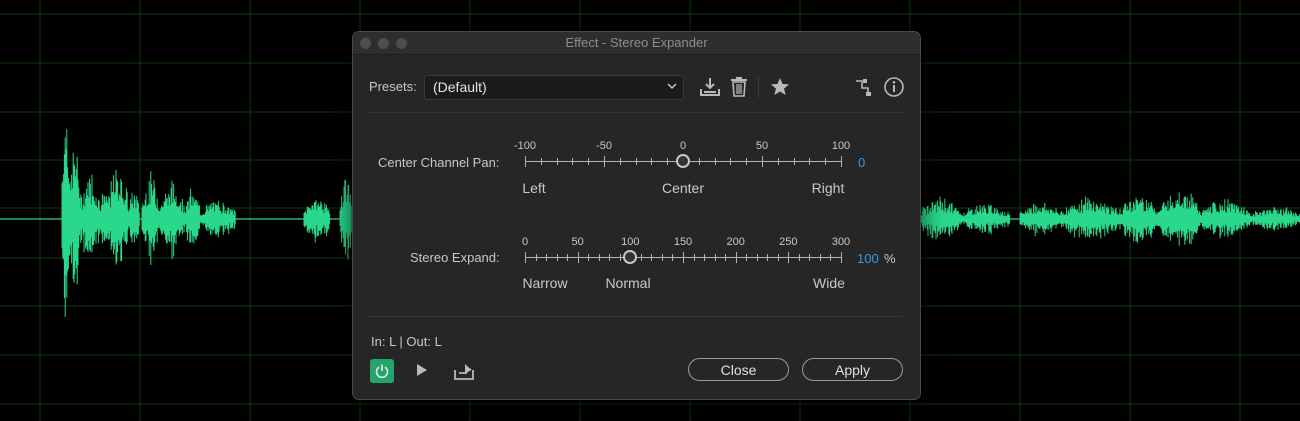  I want to click on expand-wide-label: Wide, so click(829, 283).